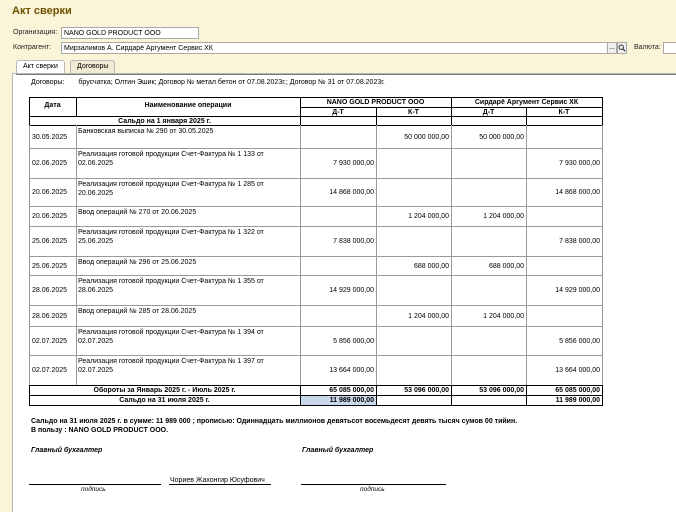 The width and height of the screenshot is (676, 512). What do you see at coordinates (669, 48) in the screenshot?
I see `currency-field` at bounding box center [669, 48].